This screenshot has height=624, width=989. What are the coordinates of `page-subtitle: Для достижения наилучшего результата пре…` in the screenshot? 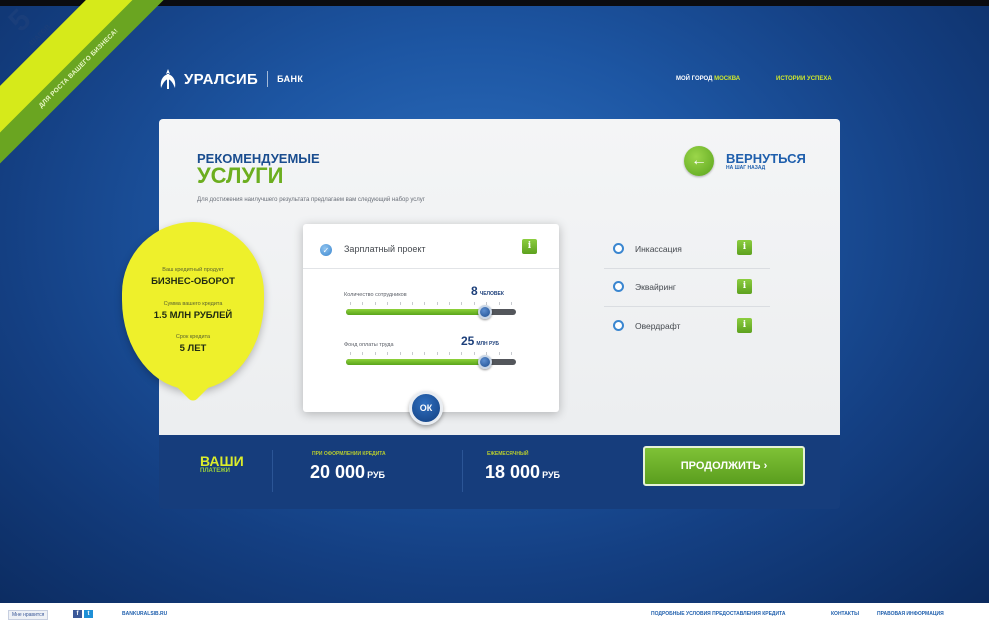 It's located at (311, 200).